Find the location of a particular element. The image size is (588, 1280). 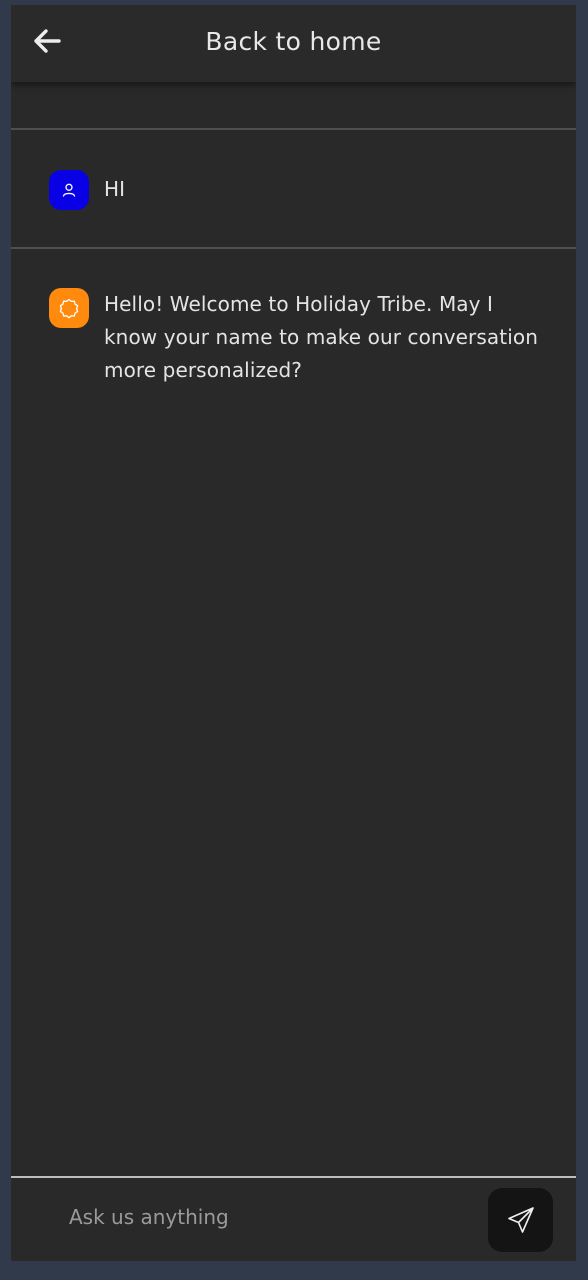

chat-input is located at coordinates (279, 1217).